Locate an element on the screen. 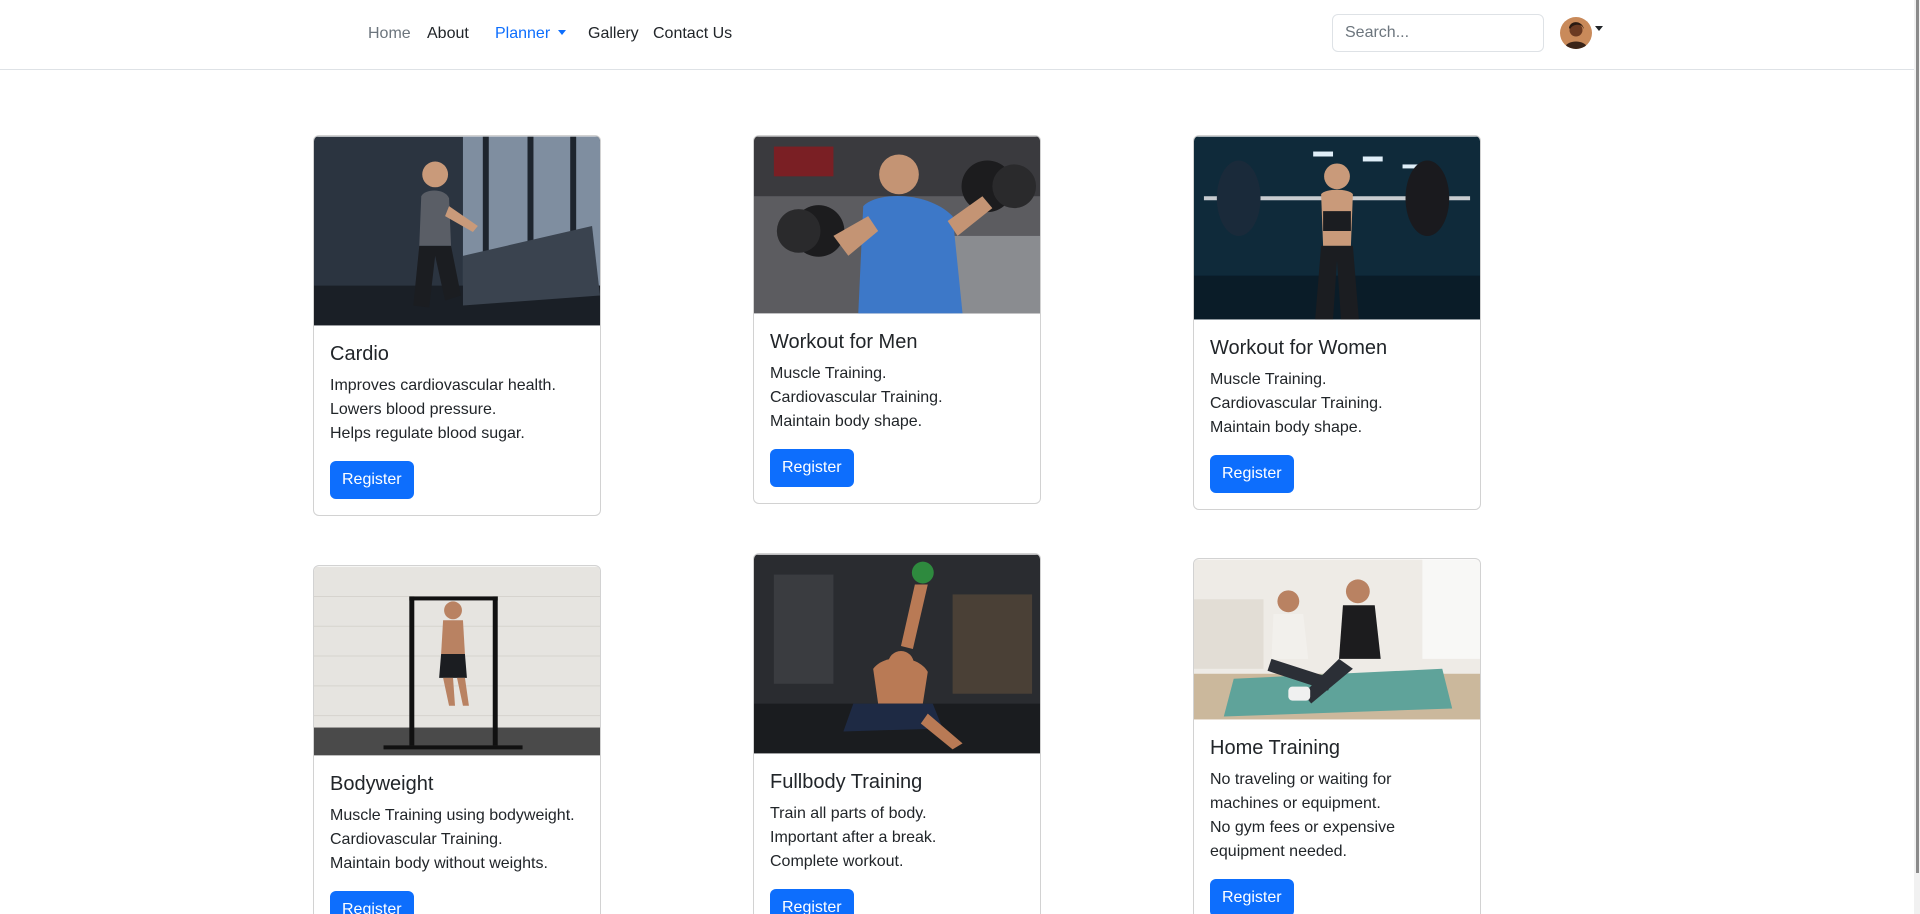  cardio-image is located at coordinates (457, 231).